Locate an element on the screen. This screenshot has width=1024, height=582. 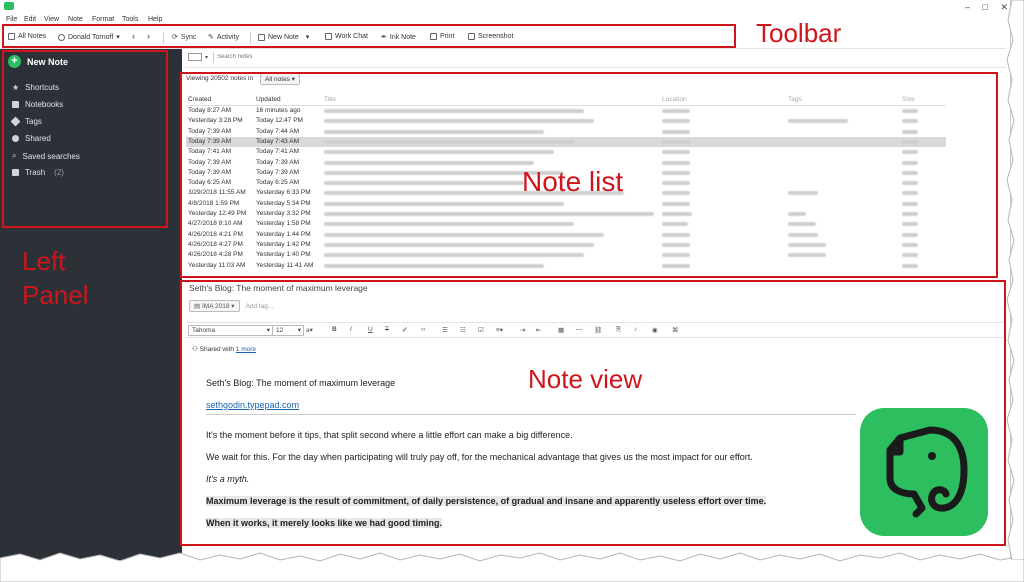
minimize-icon: – is located at coordinates (967, 7).